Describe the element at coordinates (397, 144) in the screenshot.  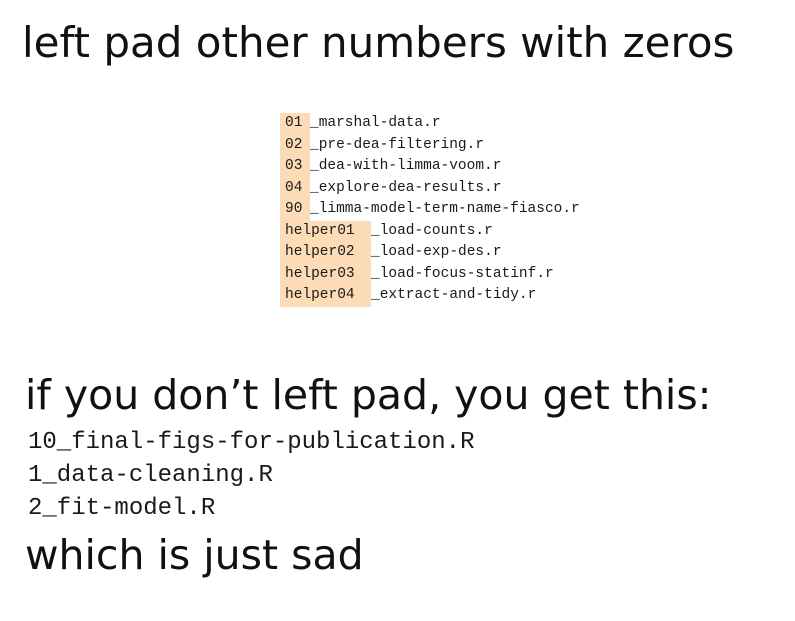
I see `file-name-rest: _pre-dea-filtering.r` at that location.